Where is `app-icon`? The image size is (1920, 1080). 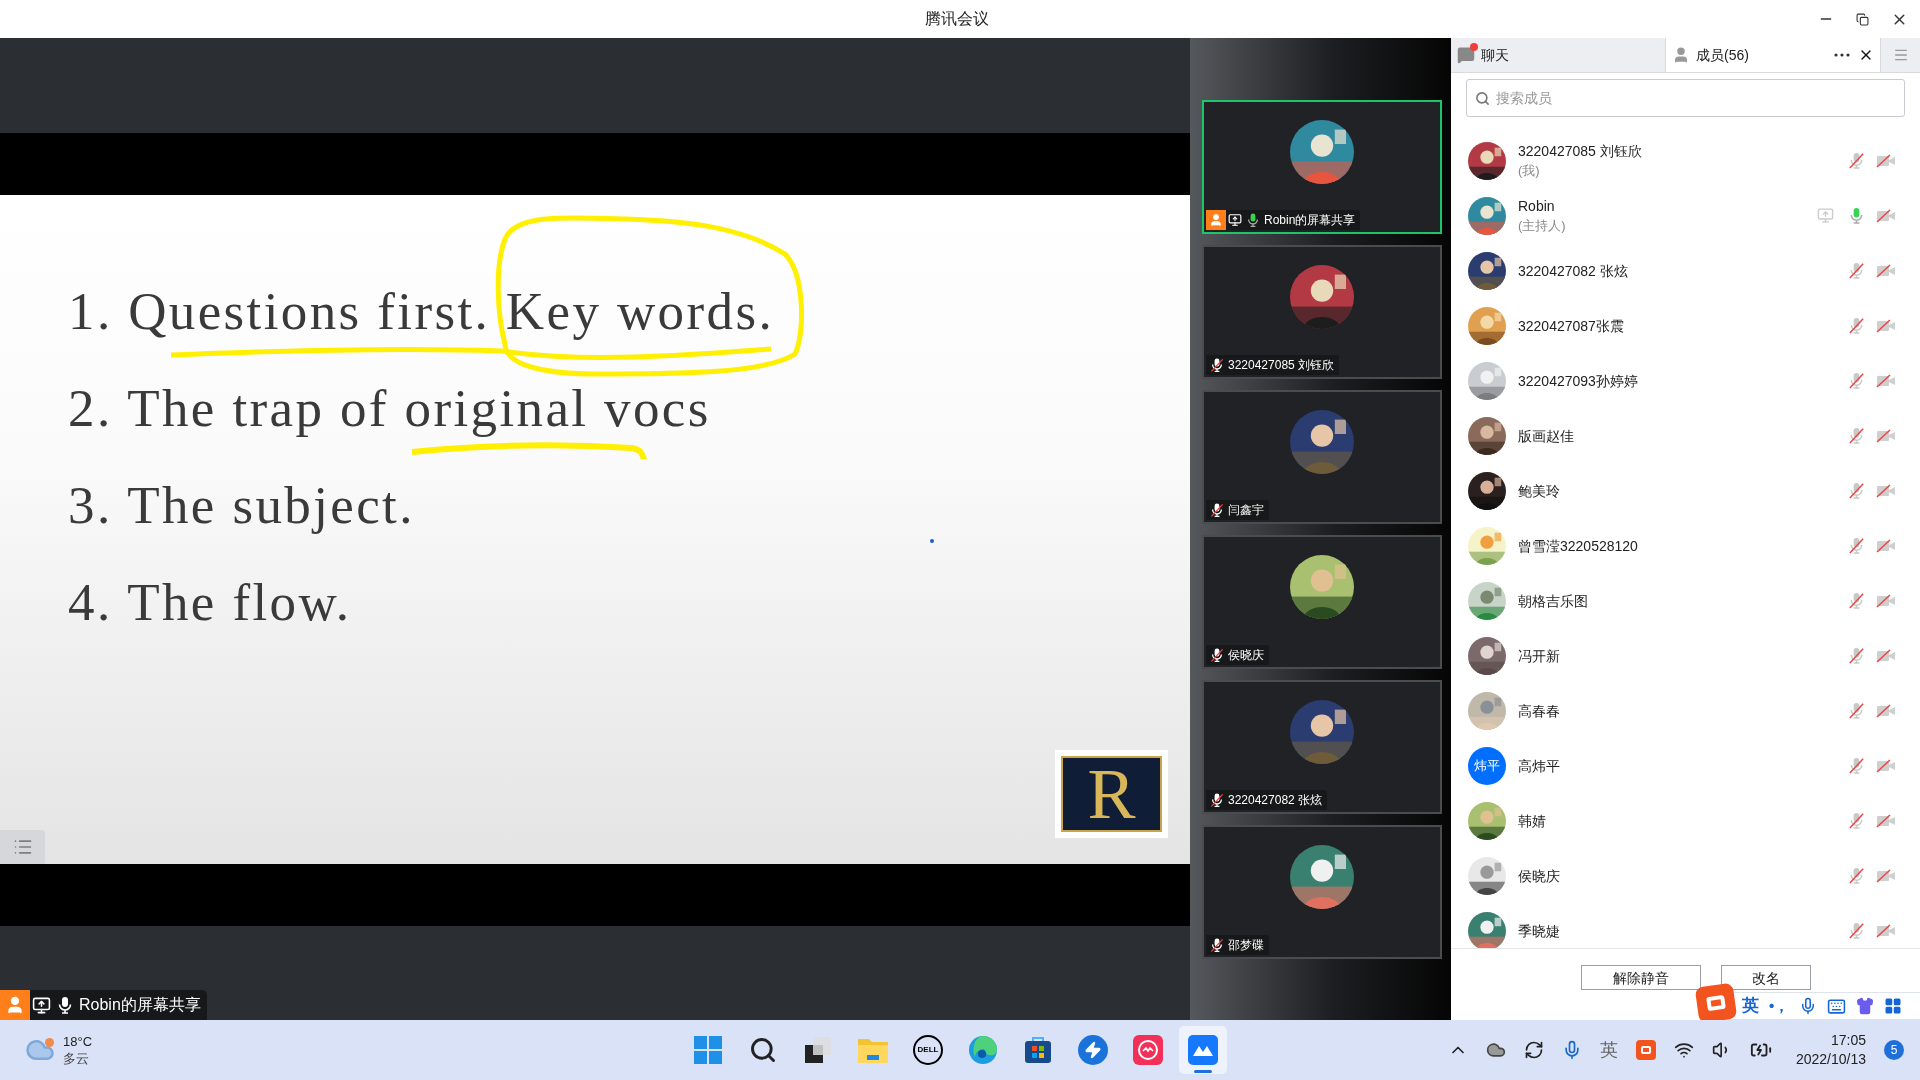
app-icon is located at coordinates (1148, 1050).